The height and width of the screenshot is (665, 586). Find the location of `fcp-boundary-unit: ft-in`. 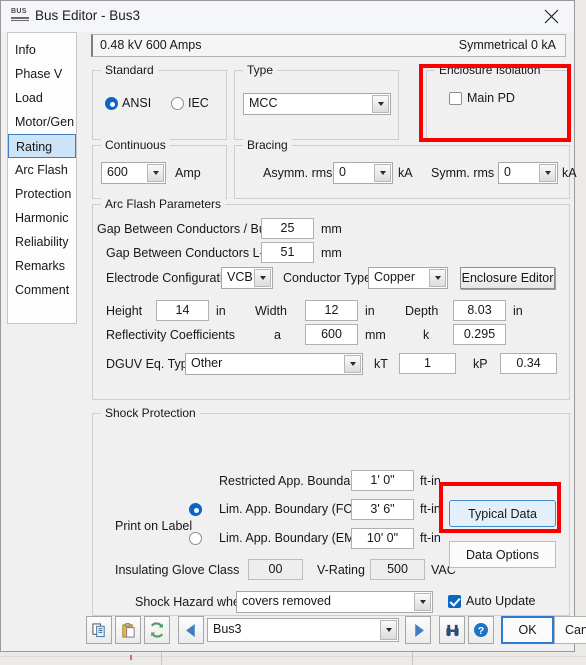

fcp-boundary-unit: ft-in is located at coordinates (430, 509).